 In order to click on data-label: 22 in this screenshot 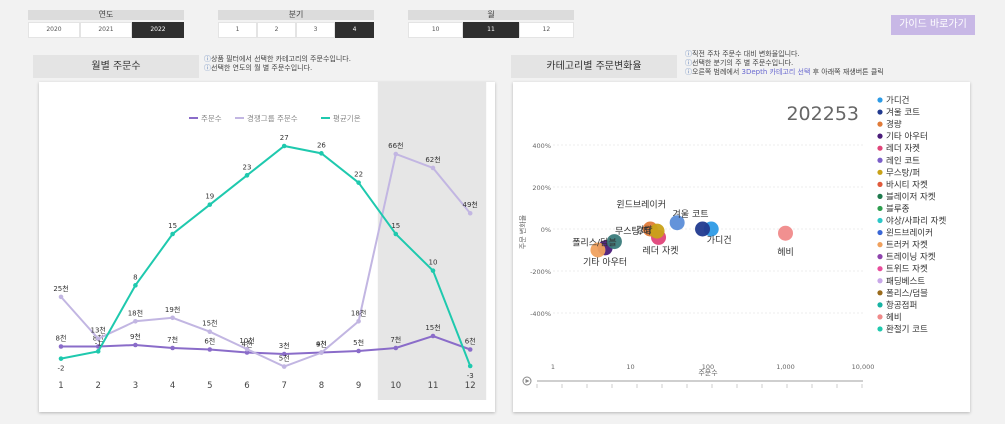, I will do `click(358, 175)`.